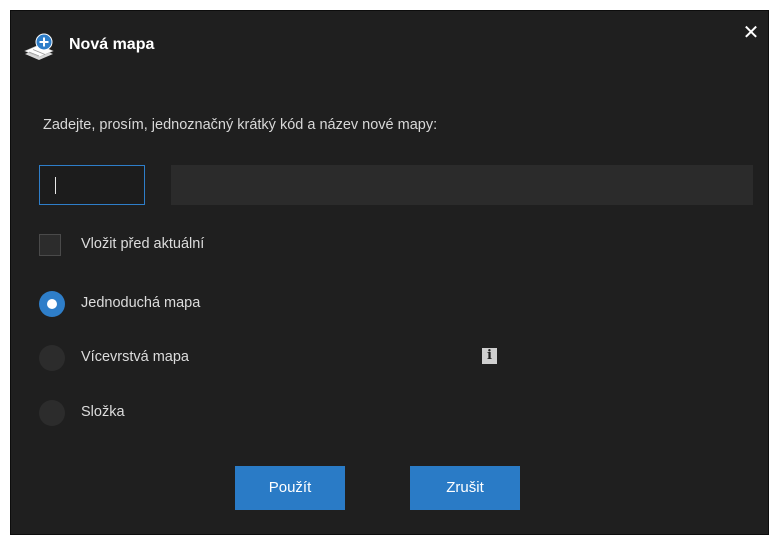 Image resolution: width=777 pixels, height=540 pixels. I want to click on multilayer-map-radio, so click(52, 358).